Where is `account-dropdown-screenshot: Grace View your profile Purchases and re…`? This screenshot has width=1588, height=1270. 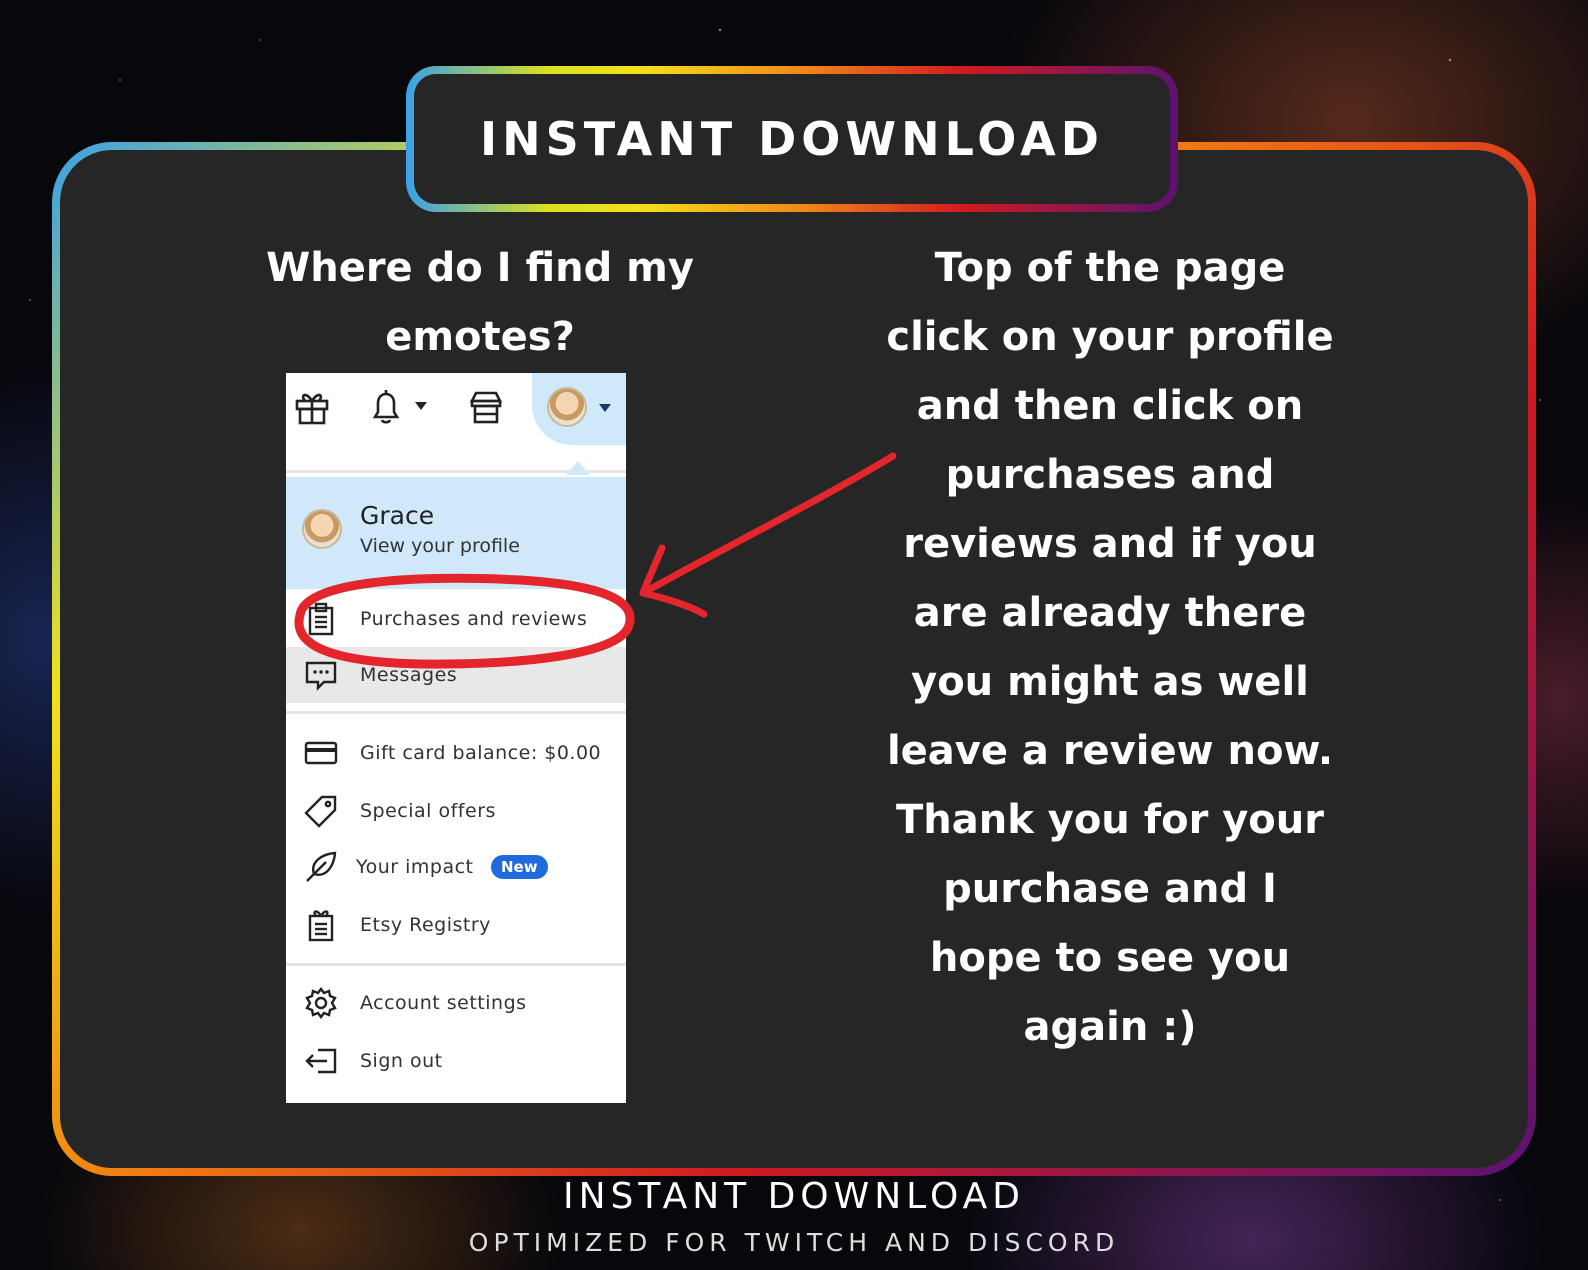
account-dropdown-screenshot: Grace View your profile Purchases and re… is located at coordinates (456, 738).